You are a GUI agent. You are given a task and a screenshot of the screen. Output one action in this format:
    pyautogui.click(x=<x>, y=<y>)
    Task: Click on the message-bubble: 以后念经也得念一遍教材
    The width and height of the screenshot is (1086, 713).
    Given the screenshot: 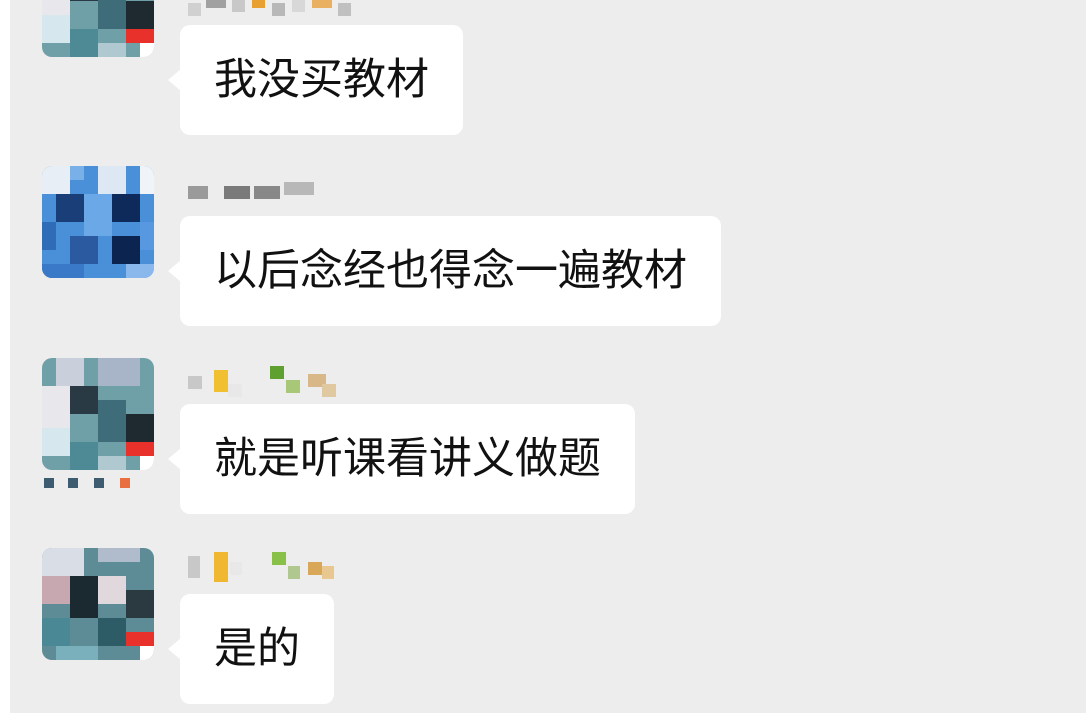 What is the action you would take?
    pyautogui.click(x=444, y=271)
    